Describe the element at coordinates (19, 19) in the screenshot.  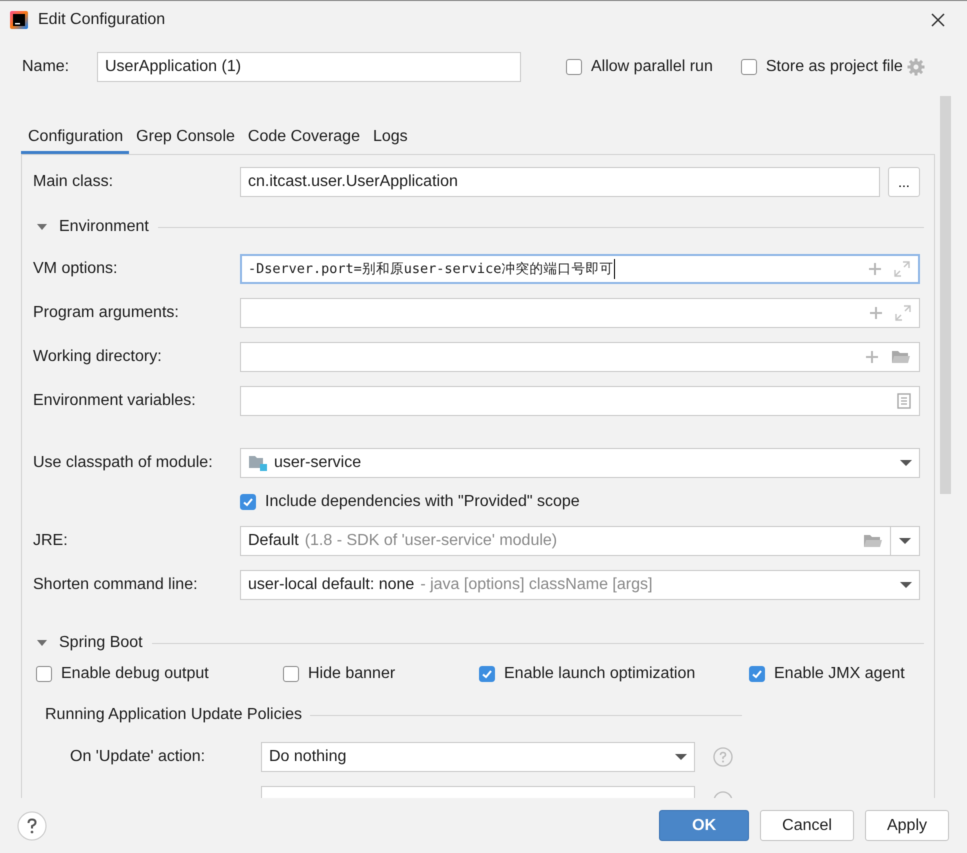
I see `app-icon` at that location.